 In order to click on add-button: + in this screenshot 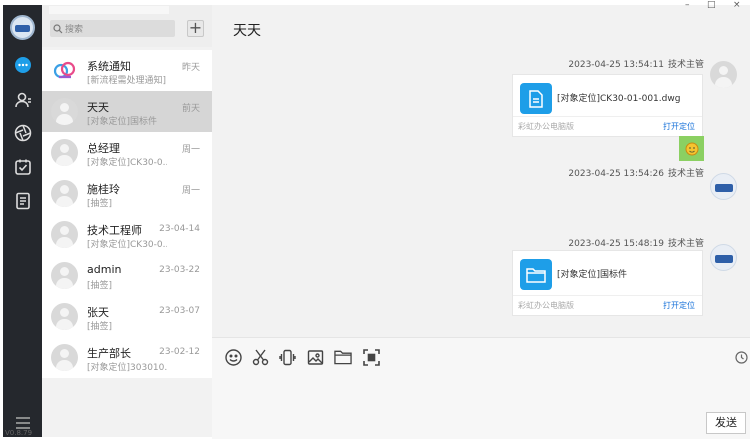, I will do `click(195, 28)`.